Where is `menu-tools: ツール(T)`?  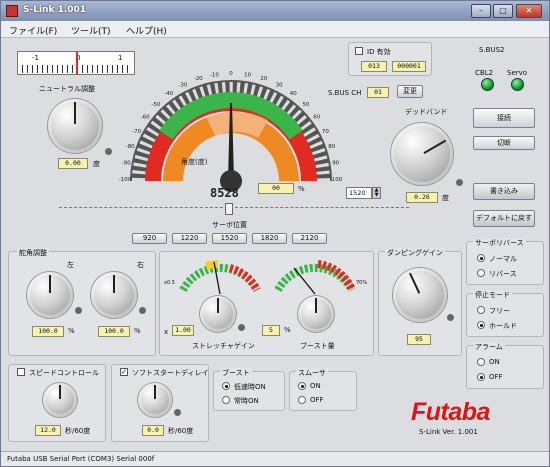
menu-tools: ツール(T) is located at coordinates (91, 30).